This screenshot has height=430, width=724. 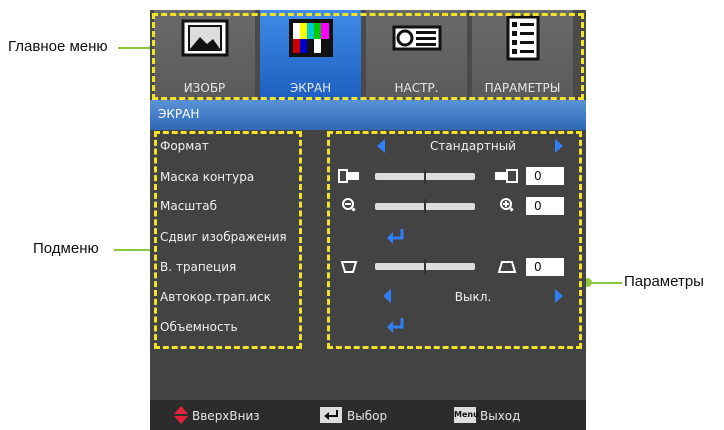 What do you see at coordinates (396, 325) in the screenshot?
I see `3d-enter-icon` at bounding box center [396, 325].